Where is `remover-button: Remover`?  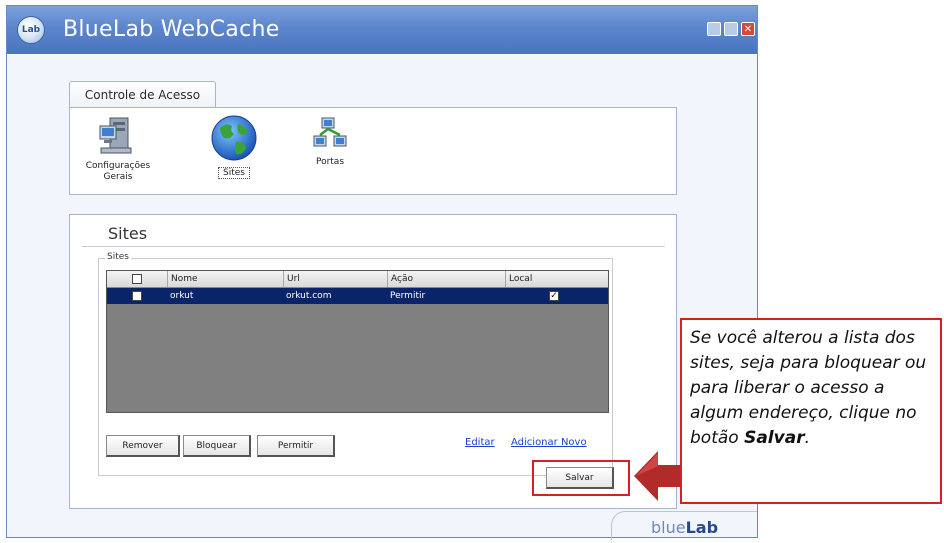
remover-button: Remover is located at coordinates (143, 446).